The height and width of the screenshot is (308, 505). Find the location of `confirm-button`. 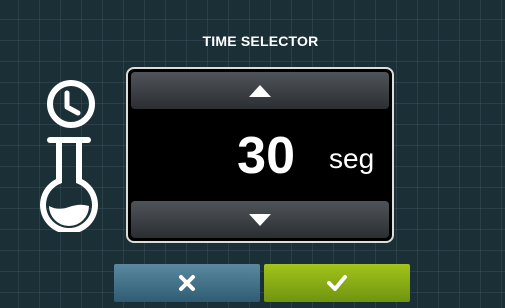

confirm-button is located at coordinates (337, 283).